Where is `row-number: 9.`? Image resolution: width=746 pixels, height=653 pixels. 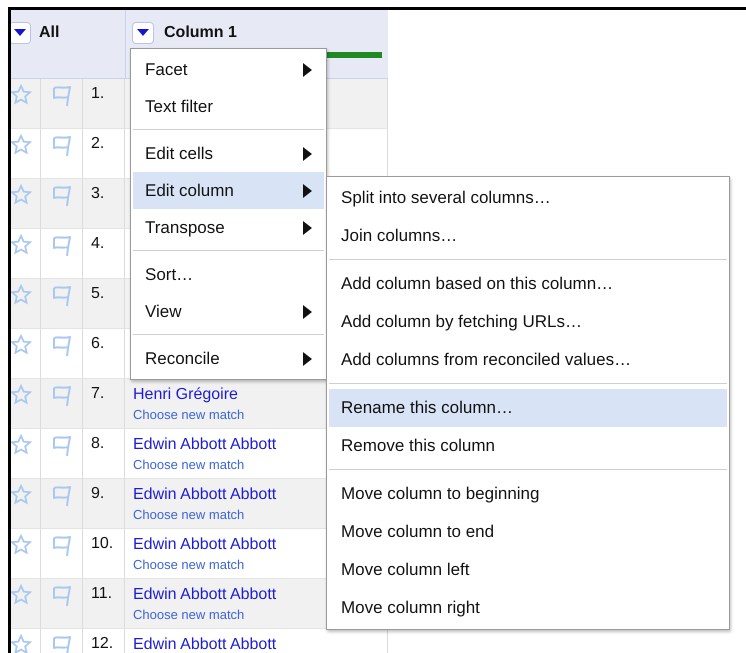 row-number: 9. is located at coordinates (97, 493).